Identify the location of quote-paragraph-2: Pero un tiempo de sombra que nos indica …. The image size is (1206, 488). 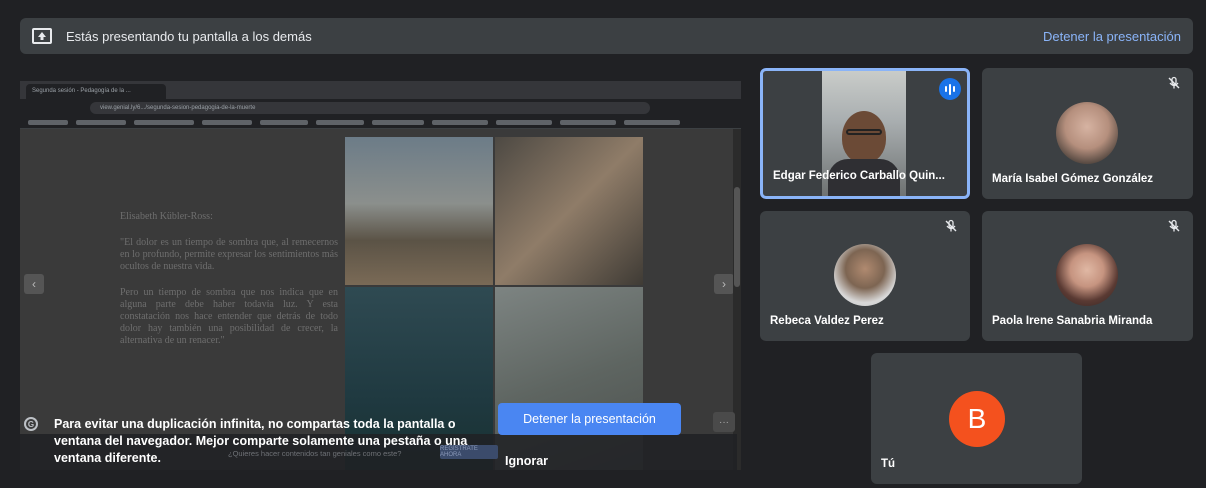
(229, 316).